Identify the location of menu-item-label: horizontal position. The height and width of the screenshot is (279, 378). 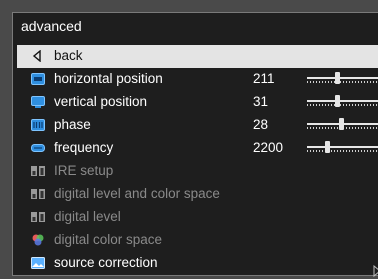
(108, 78).